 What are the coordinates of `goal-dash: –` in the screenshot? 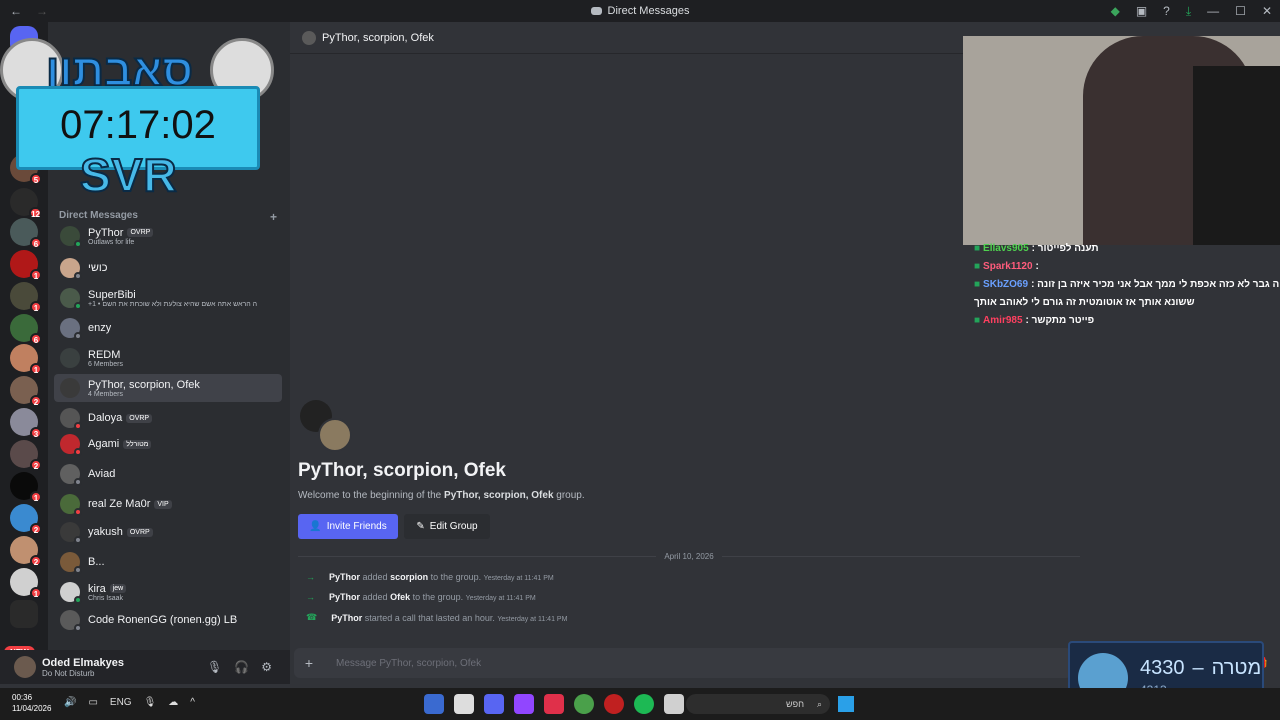 It's located at (1198, 668).